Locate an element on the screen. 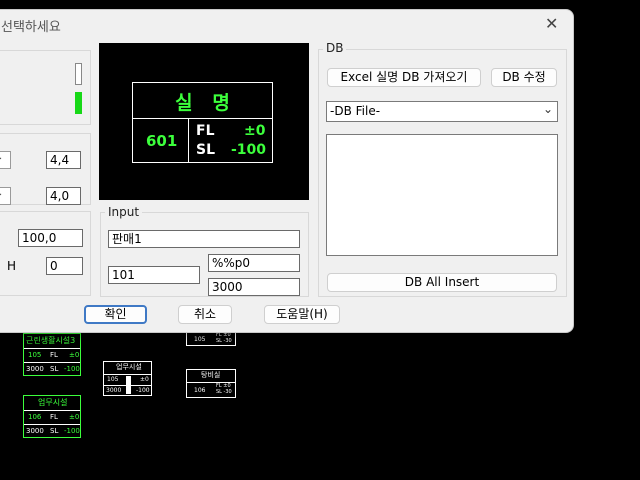 The height and width of the screenshot is (480, 640). cad-block-3: 업무시설 105 ±0 3000 -100 is located at coordinates (127, 378).